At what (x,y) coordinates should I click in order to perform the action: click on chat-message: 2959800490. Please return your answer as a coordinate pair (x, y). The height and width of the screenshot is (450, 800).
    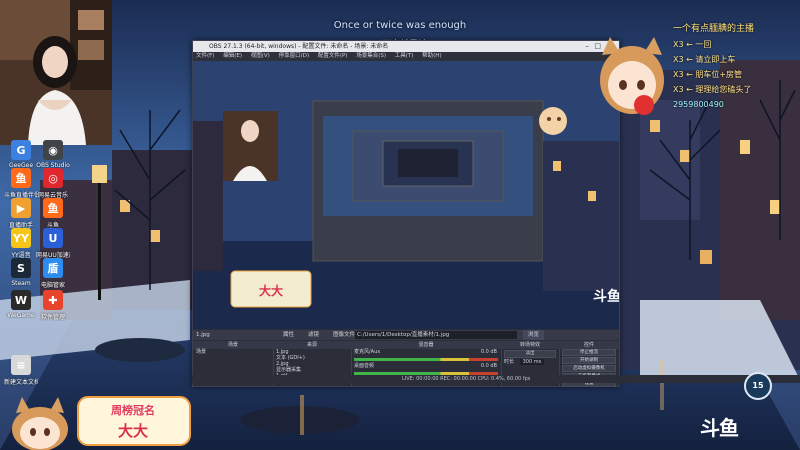
    Looking at the image, I should click on (698, 104).